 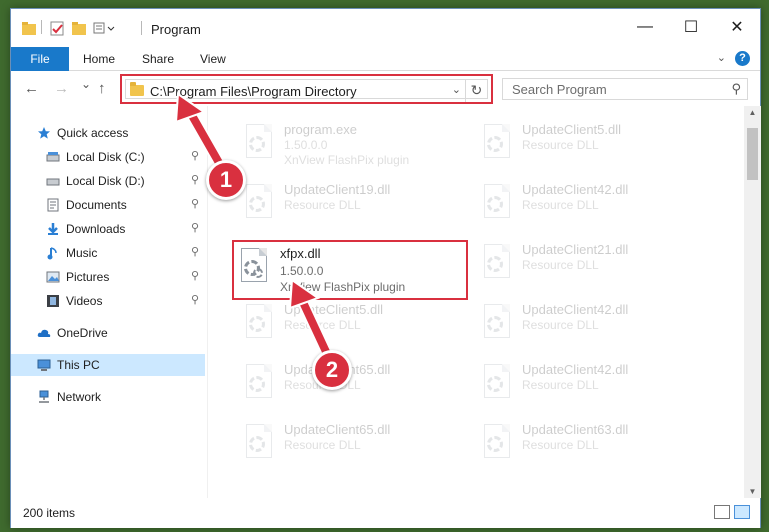 What do you see at coordinates (385, 513) in the screenshot?
I see `status-bar: 200 items` at bounding box center [385, 513].